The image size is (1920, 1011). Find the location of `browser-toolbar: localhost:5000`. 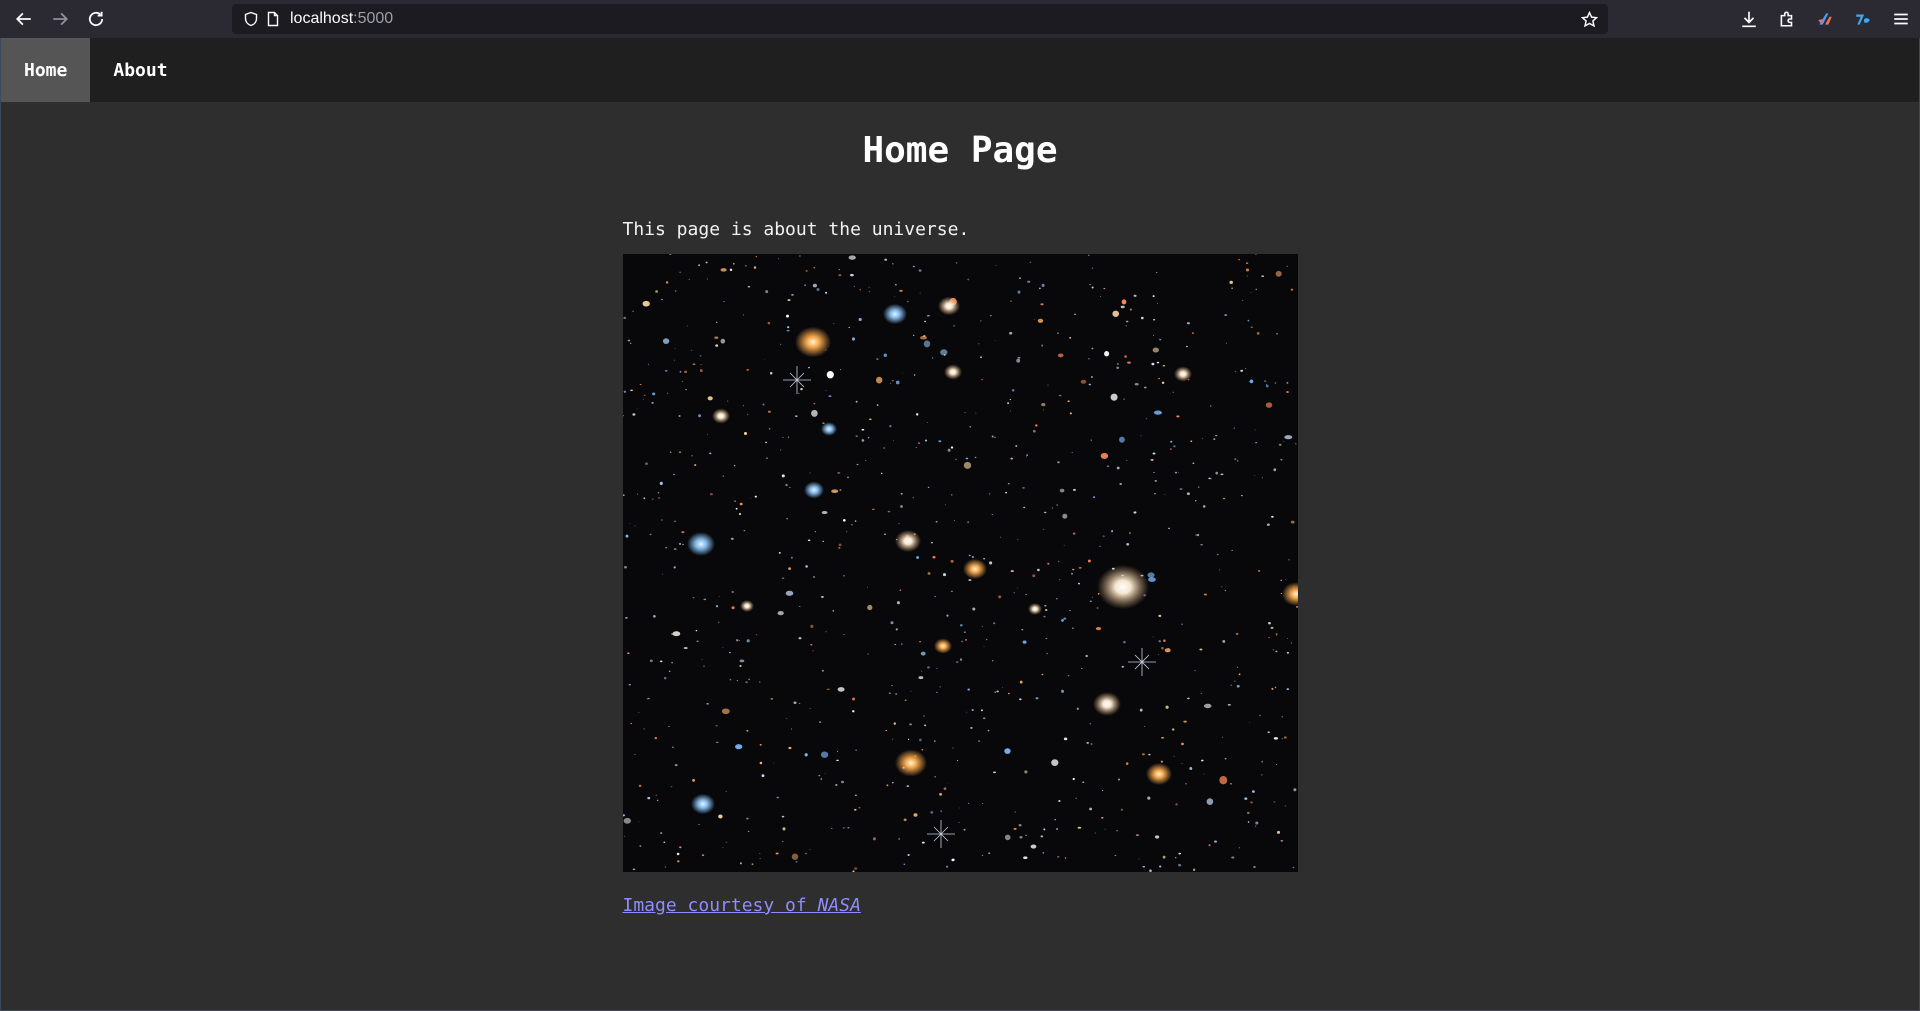

browser-toolbar: localhost:5000 is located at coordinates (960, 19).